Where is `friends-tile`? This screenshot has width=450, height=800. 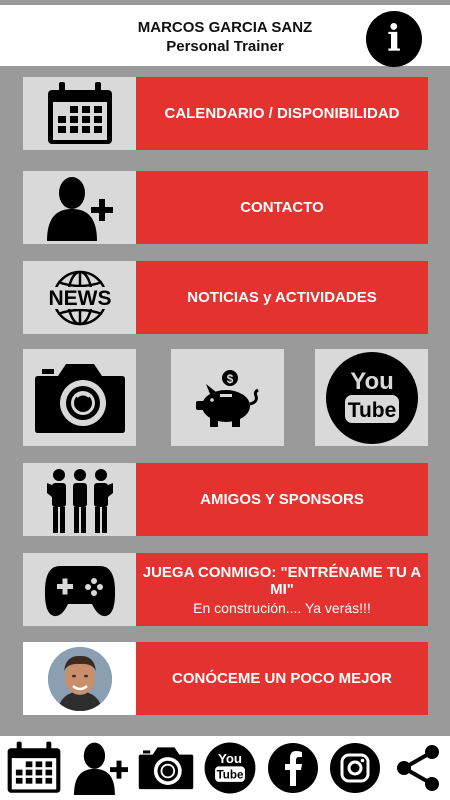
friends-tile is located at coordinates (79, 499).